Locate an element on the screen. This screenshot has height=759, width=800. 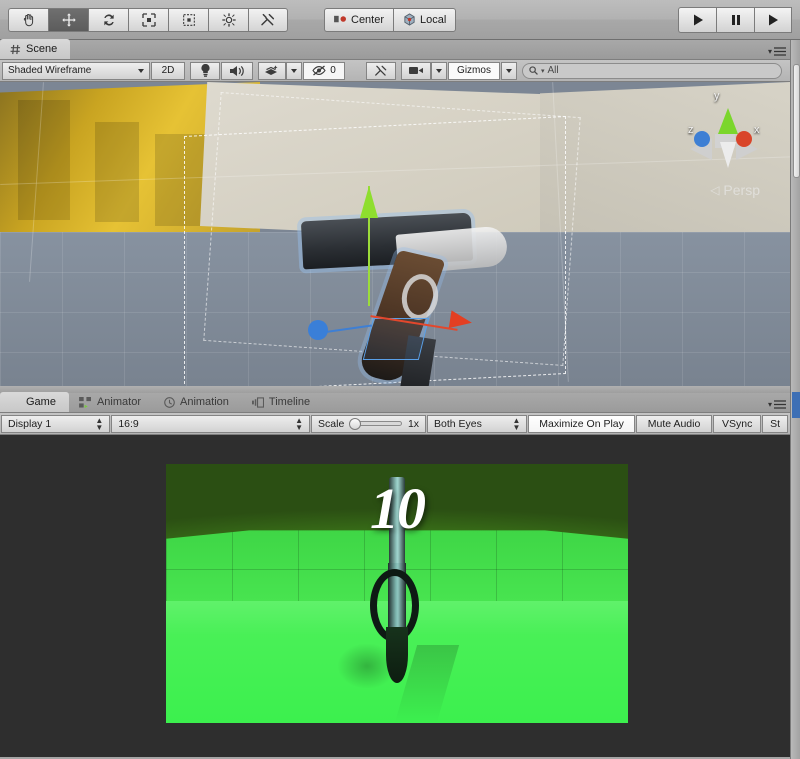
scale-slider-track is located at coordinates (375, 424).